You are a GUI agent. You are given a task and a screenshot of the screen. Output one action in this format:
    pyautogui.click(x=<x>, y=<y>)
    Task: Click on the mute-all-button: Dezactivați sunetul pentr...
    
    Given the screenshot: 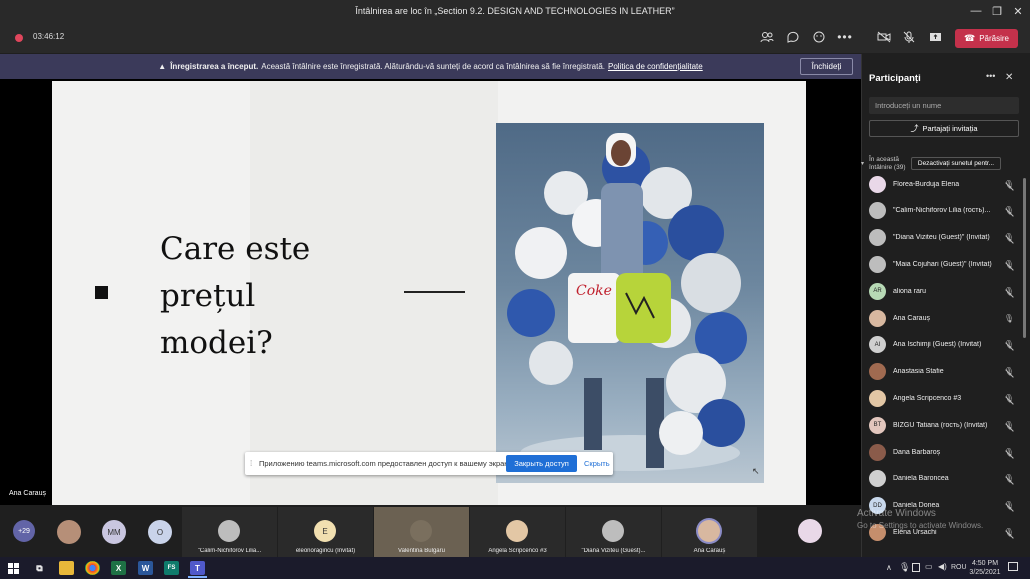 What is the action you would take?
    pyautogui.click(x=956, y=163)
    